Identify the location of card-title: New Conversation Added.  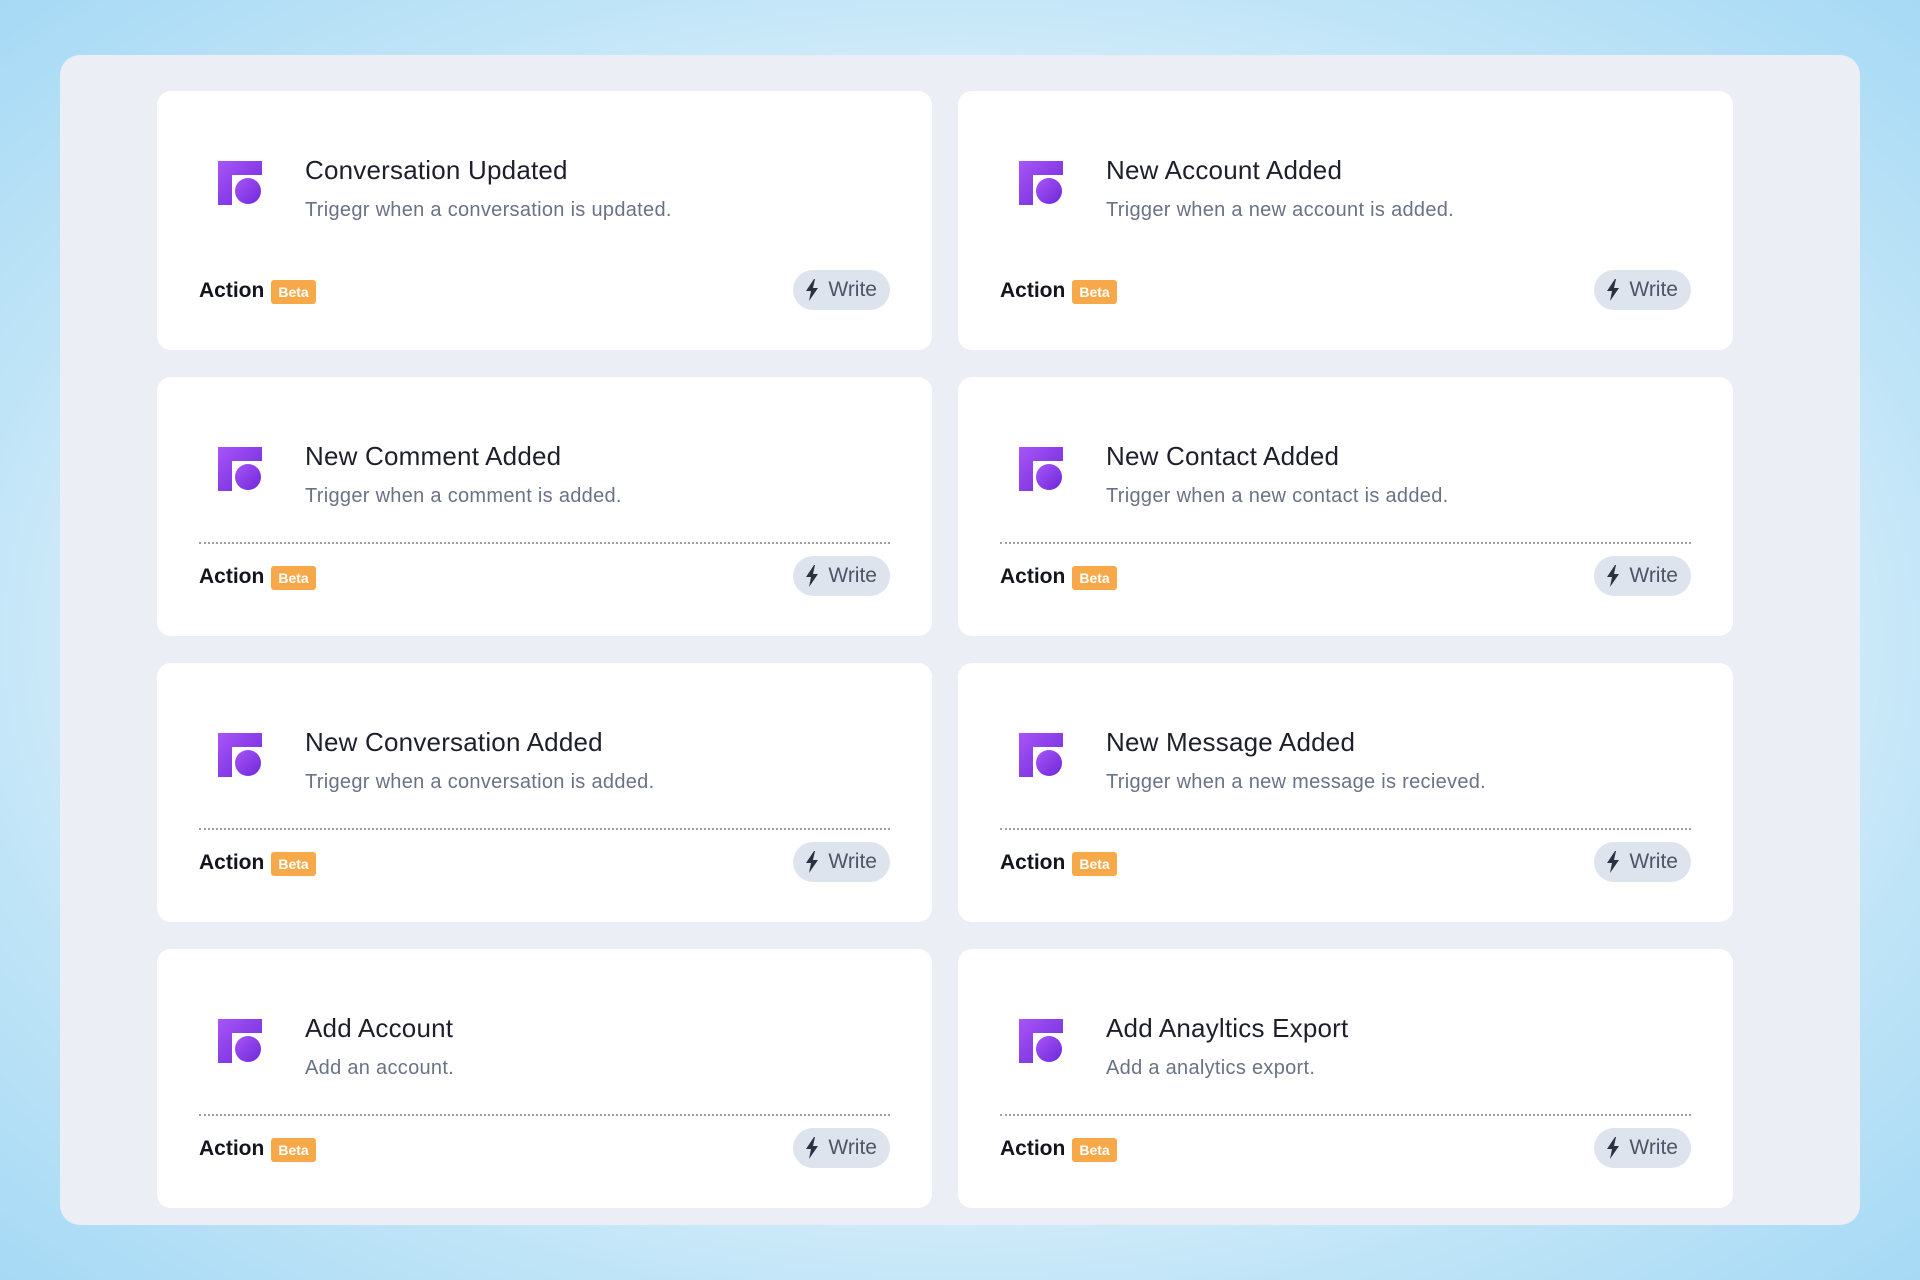
(454, 742).